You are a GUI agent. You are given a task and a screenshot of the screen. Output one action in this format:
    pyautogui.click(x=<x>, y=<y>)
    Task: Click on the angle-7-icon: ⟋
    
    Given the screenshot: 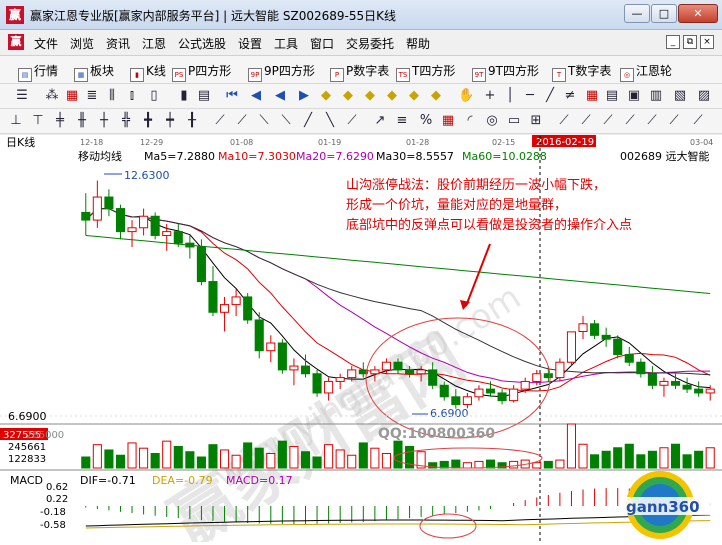 What is the action you would take?
    pyautogui.click(x=698, y=121)
    